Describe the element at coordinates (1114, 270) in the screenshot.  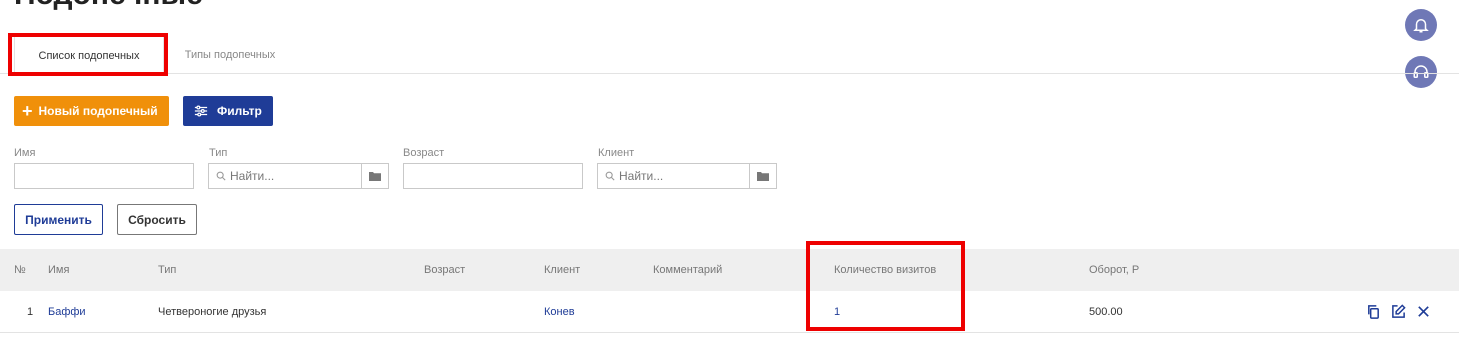
I see `header-turnover: Оборот, Р` at that location.